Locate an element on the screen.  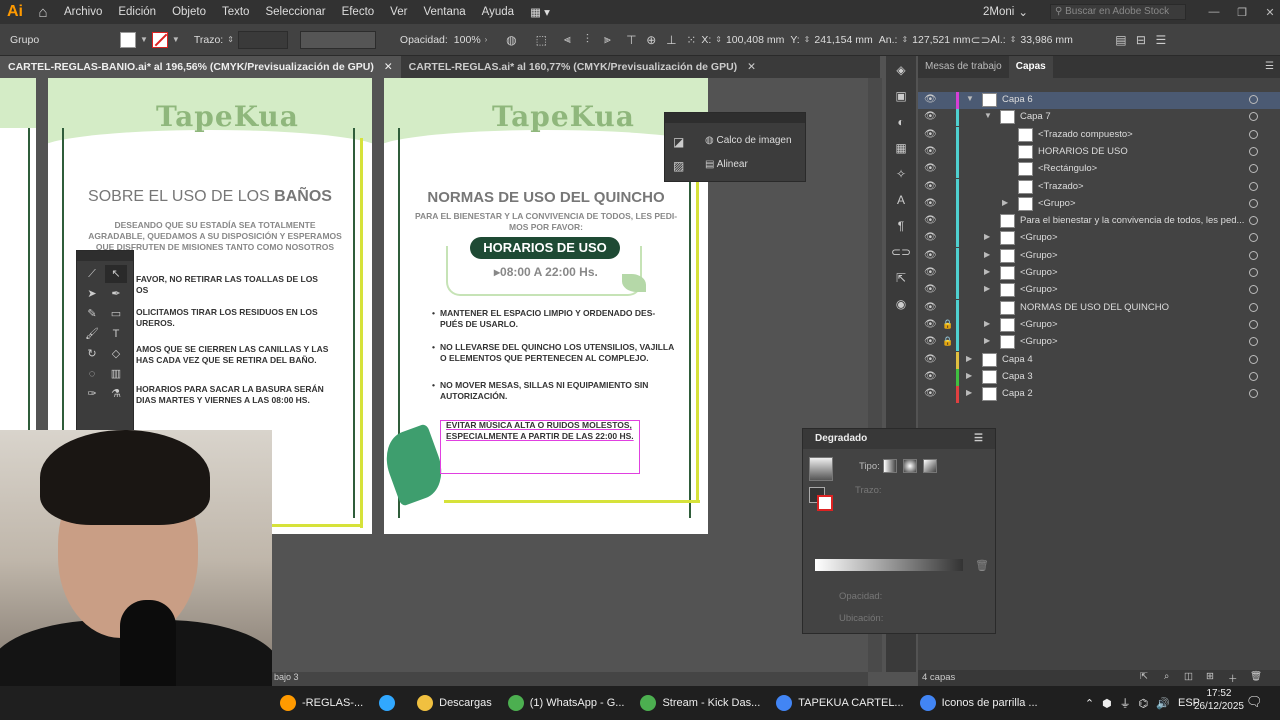
layer-row: 👁 ▼ Capa 6 is located at coordinates (1099, 100).